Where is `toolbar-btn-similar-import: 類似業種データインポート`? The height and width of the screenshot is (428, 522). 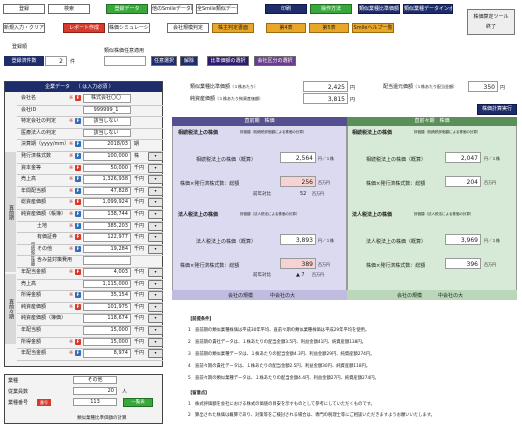
toolbar-btn-similar-import: 類似業種データインポート is located at coordinates (428, 9).